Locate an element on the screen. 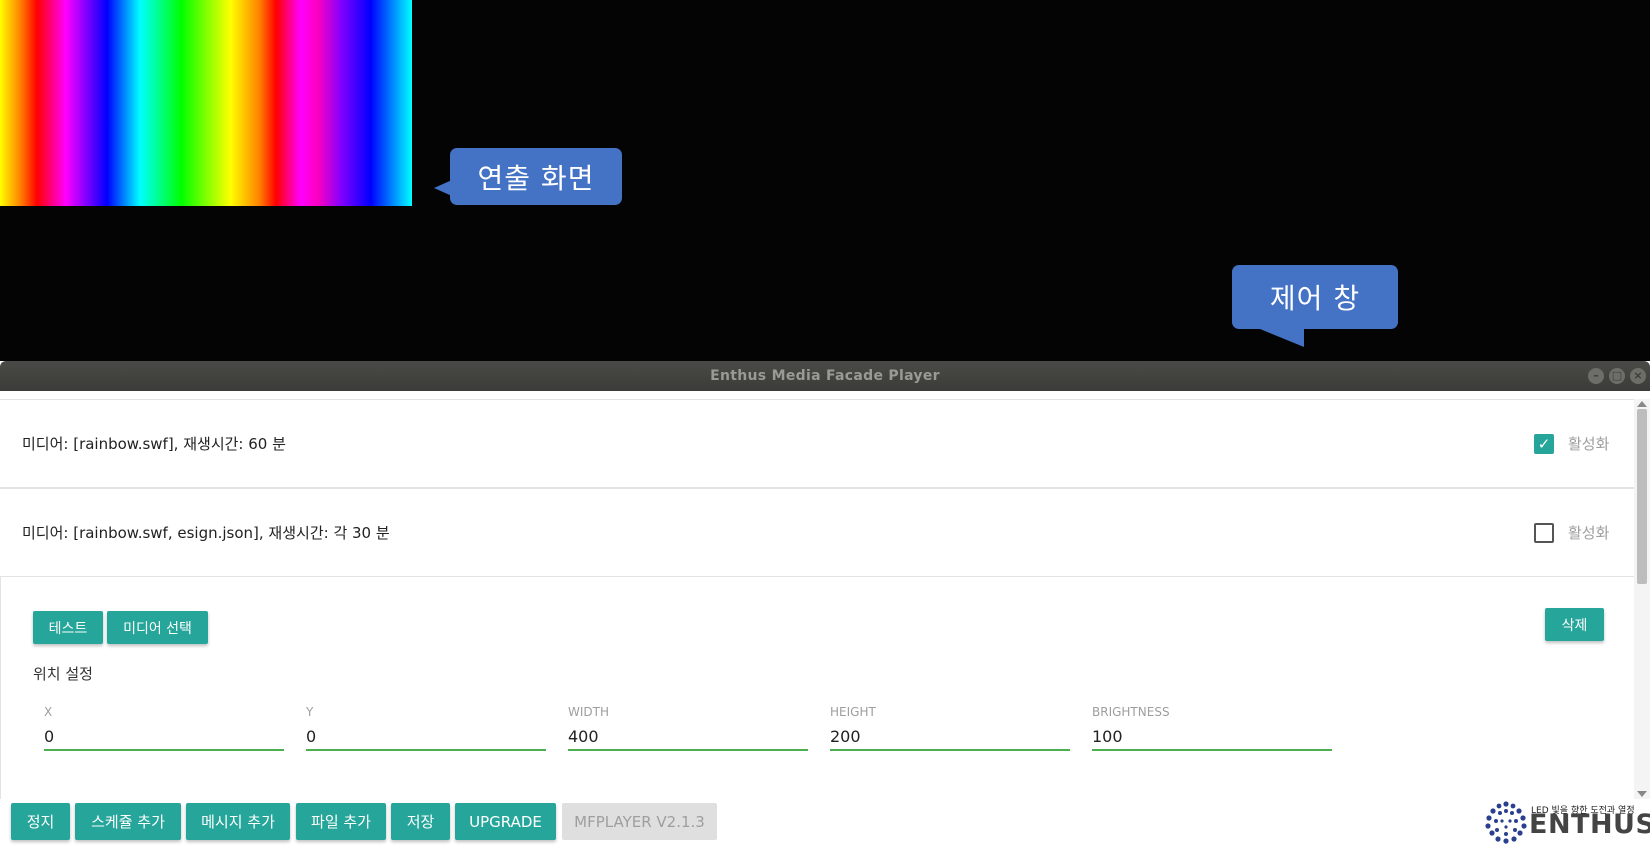  position-settings-title: 위치 설정 is located at coordinates (63, 674).